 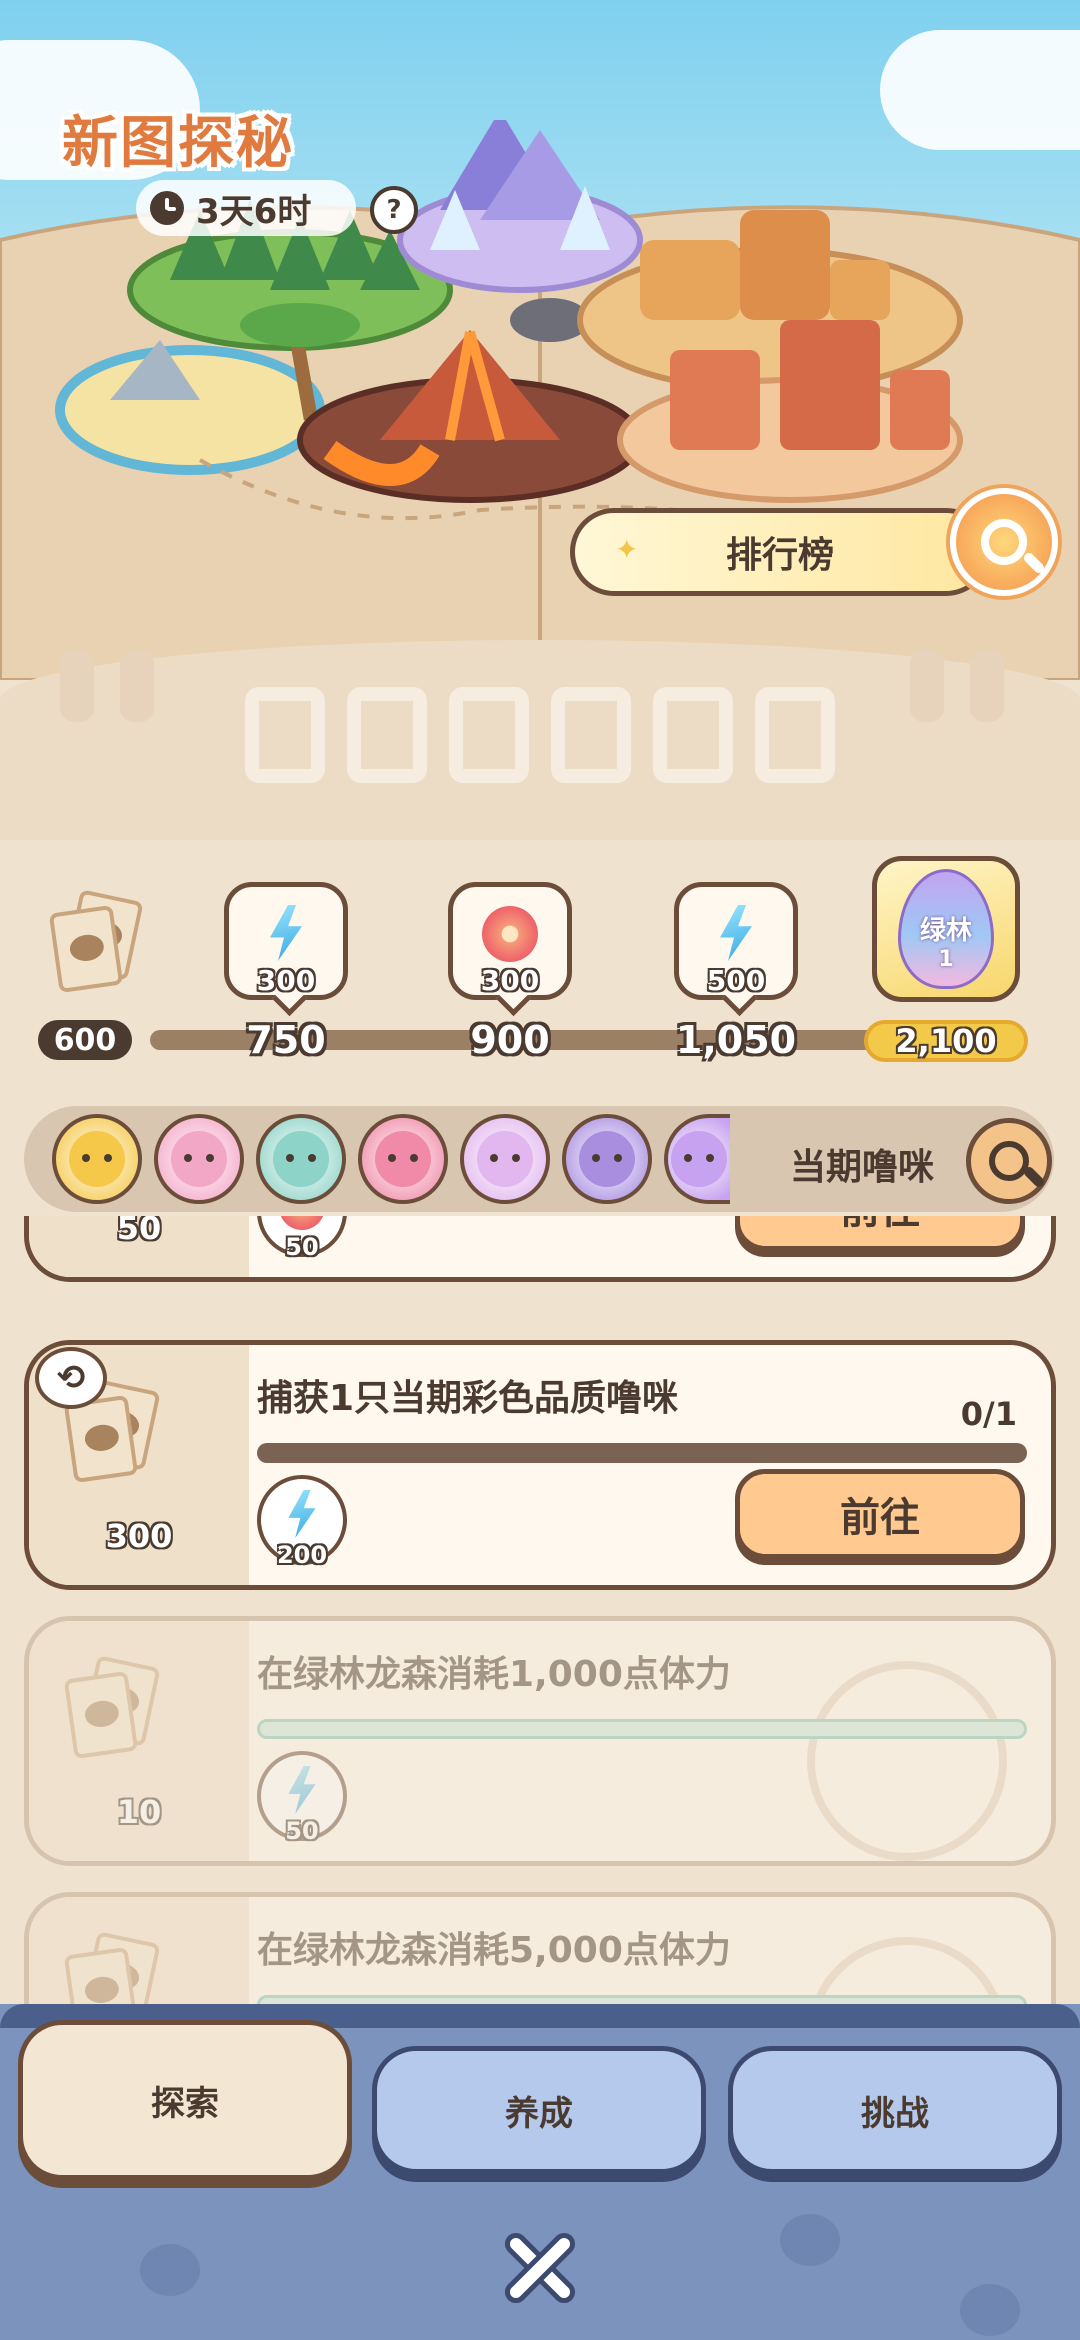 I want to click on creature-avatar-rose-creature, so click(x=403, y=1159).